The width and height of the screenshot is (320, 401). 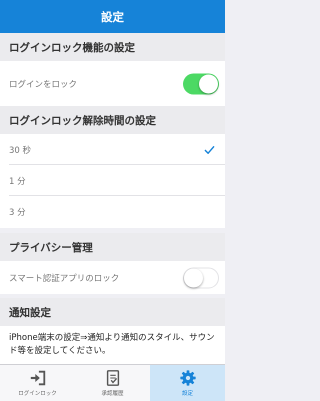 I want to click on tab-settings: 設定, so click(x=187, y=383).